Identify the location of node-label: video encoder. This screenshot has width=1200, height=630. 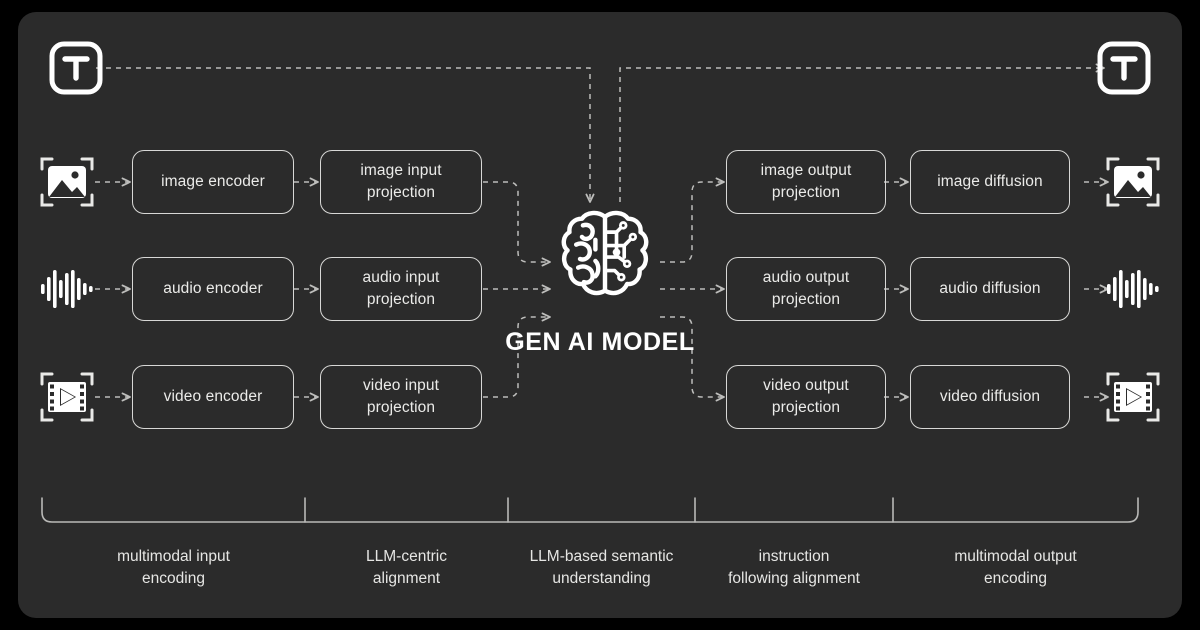
(213, 396).